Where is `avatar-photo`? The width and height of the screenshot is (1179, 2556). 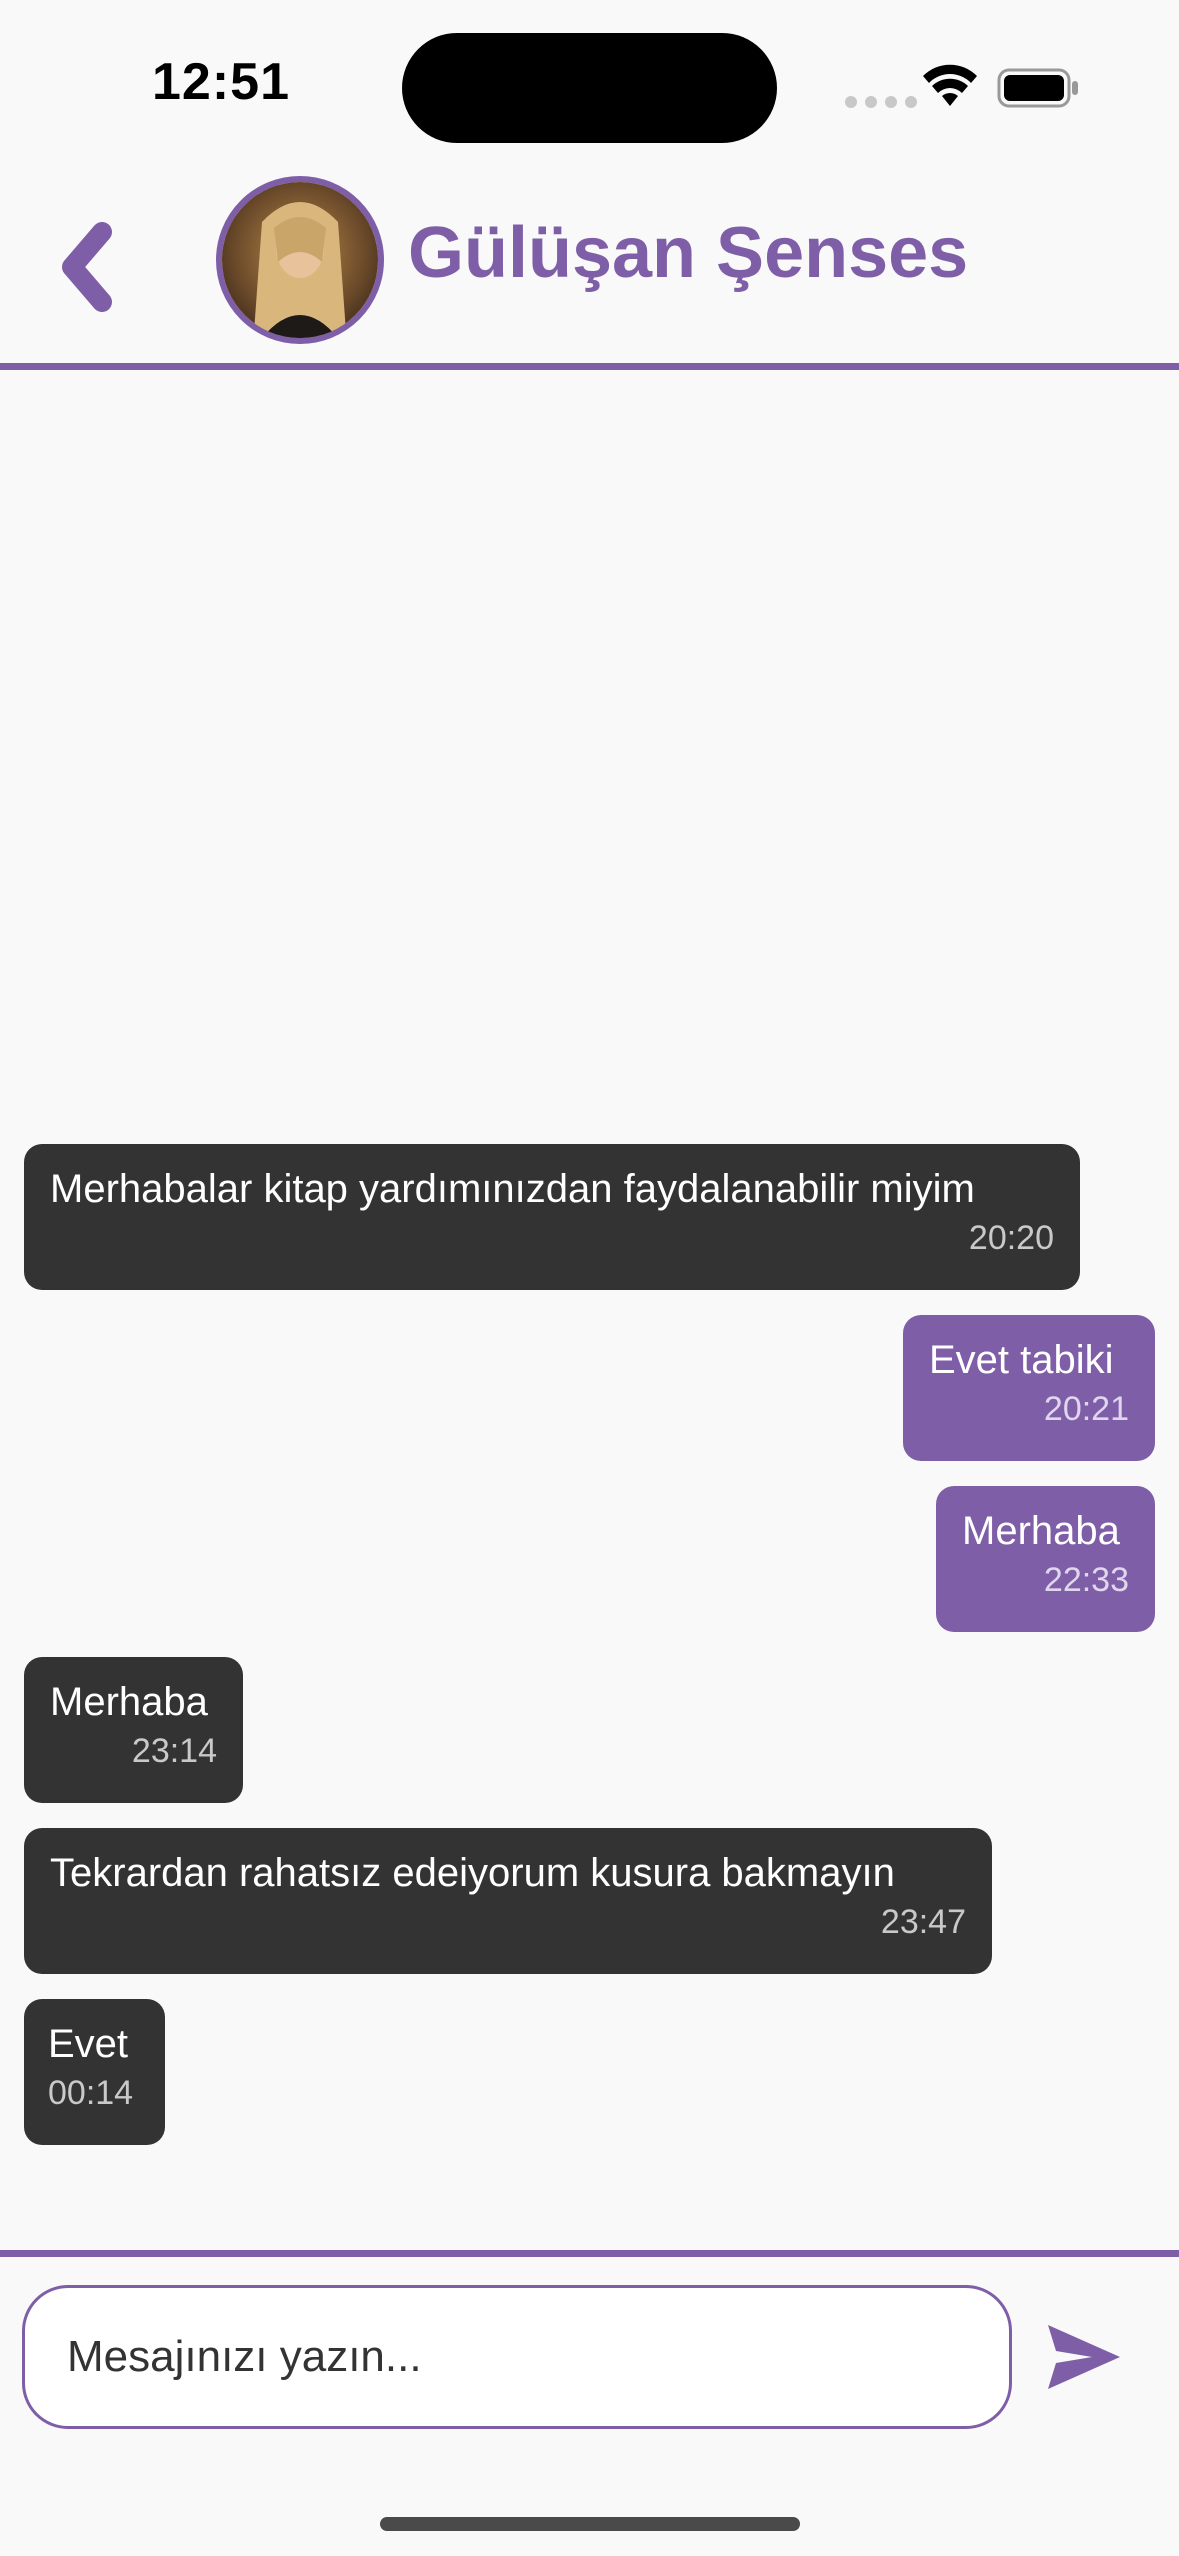
avatar-photo is located at coordinates (300, 260).